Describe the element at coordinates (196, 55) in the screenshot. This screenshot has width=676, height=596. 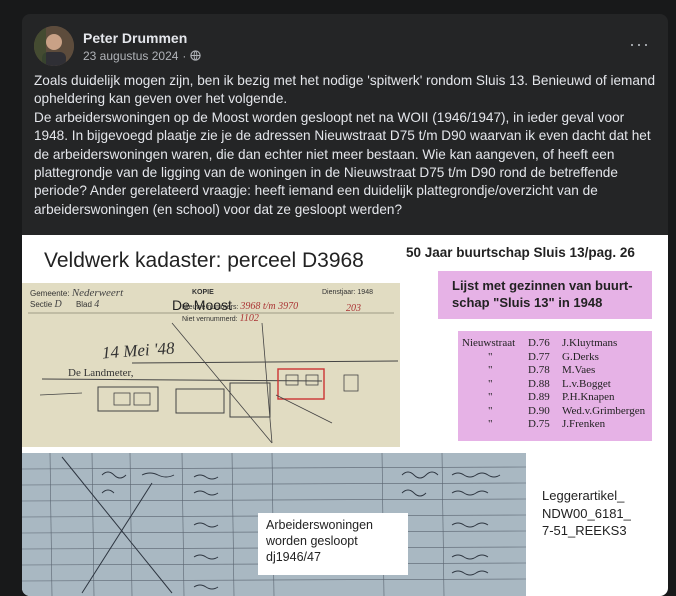
I see `globe-icon` at that location.